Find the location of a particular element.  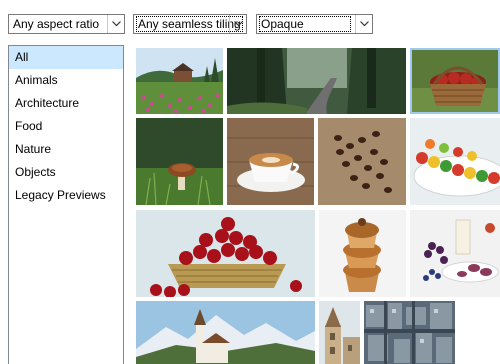

category-label: Nature is located at coordinates (33, 149).